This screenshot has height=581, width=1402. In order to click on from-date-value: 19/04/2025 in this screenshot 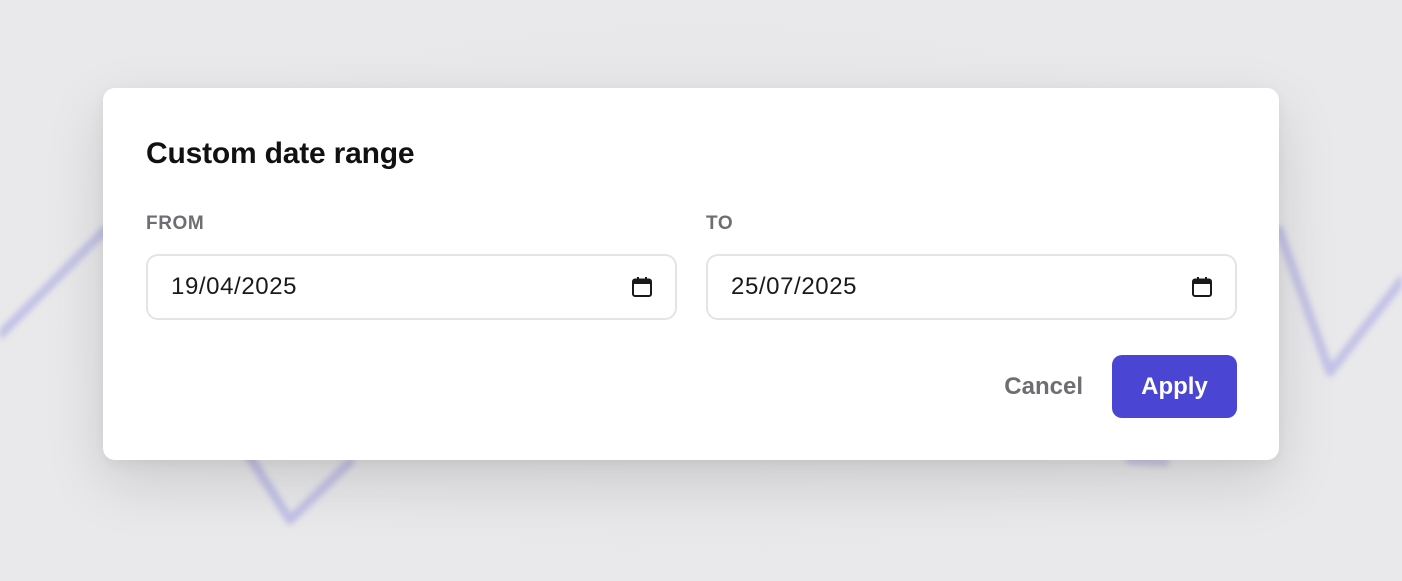, I will do `click(234, 286)`.